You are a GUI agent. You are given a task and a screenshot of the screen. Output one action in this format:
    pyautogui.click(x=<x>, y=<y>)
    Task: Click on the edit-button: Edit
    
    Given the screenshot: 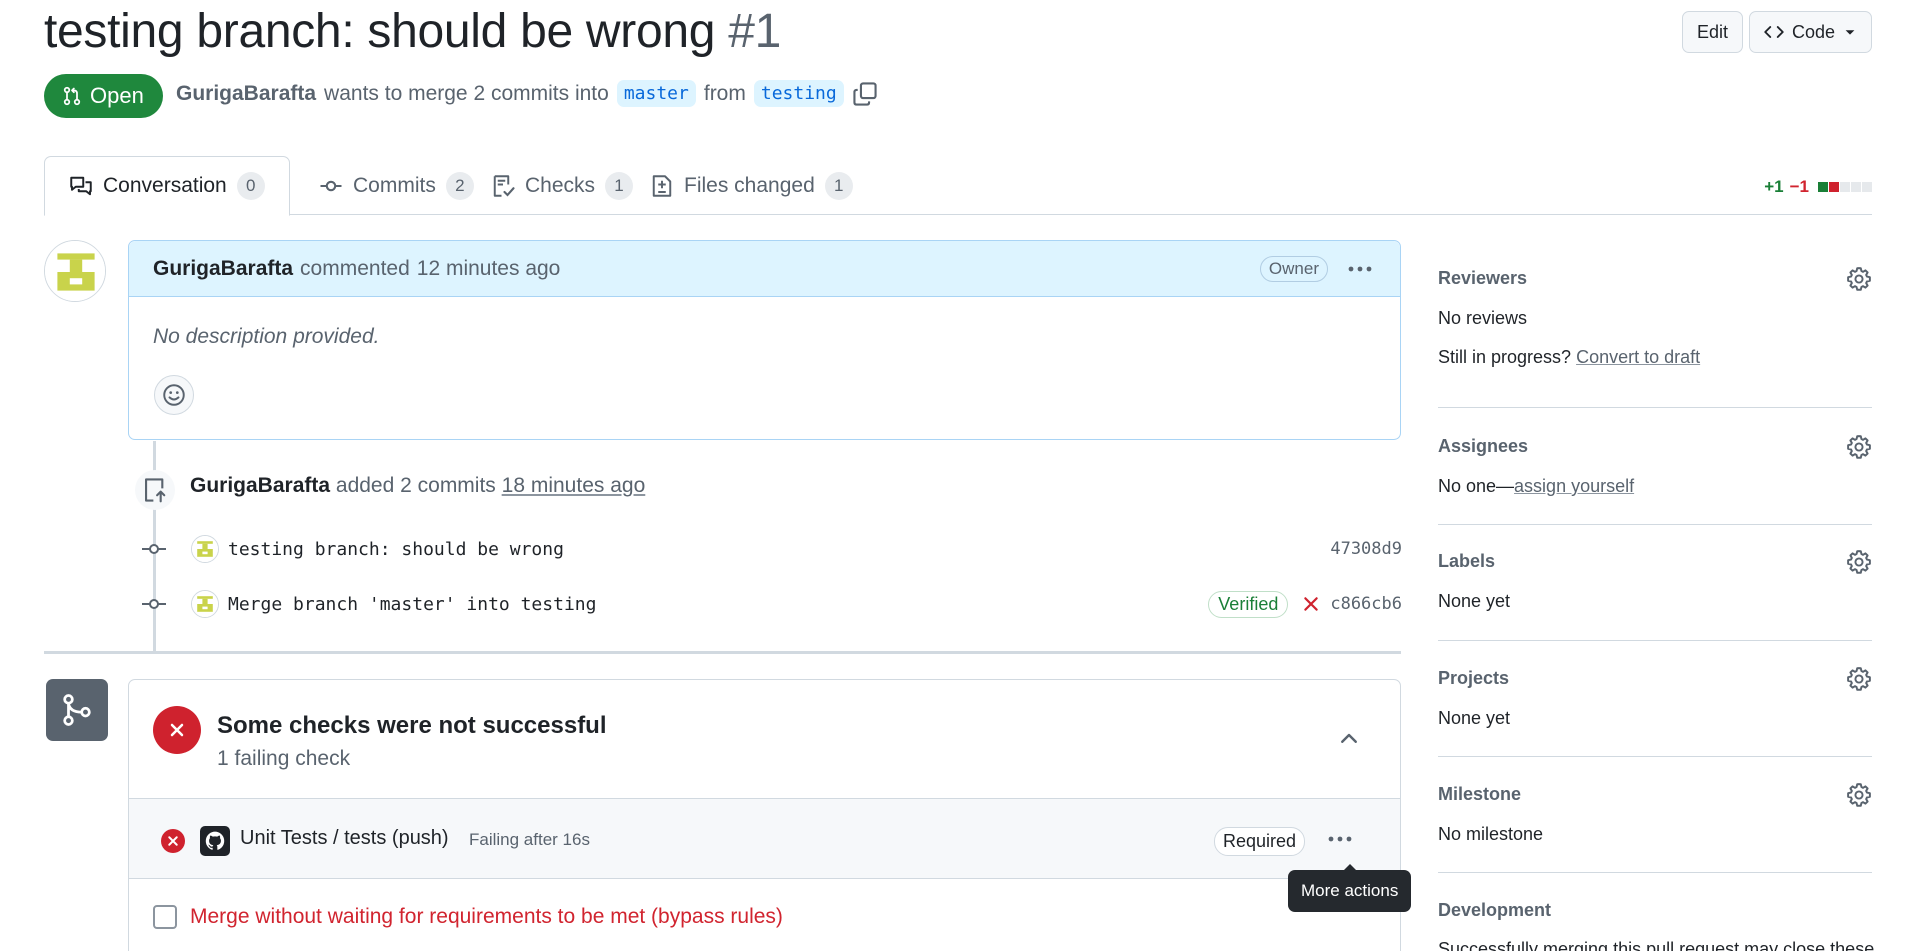 What is the action you would take?
    pyautogui.click(x=1712, y=32)
    